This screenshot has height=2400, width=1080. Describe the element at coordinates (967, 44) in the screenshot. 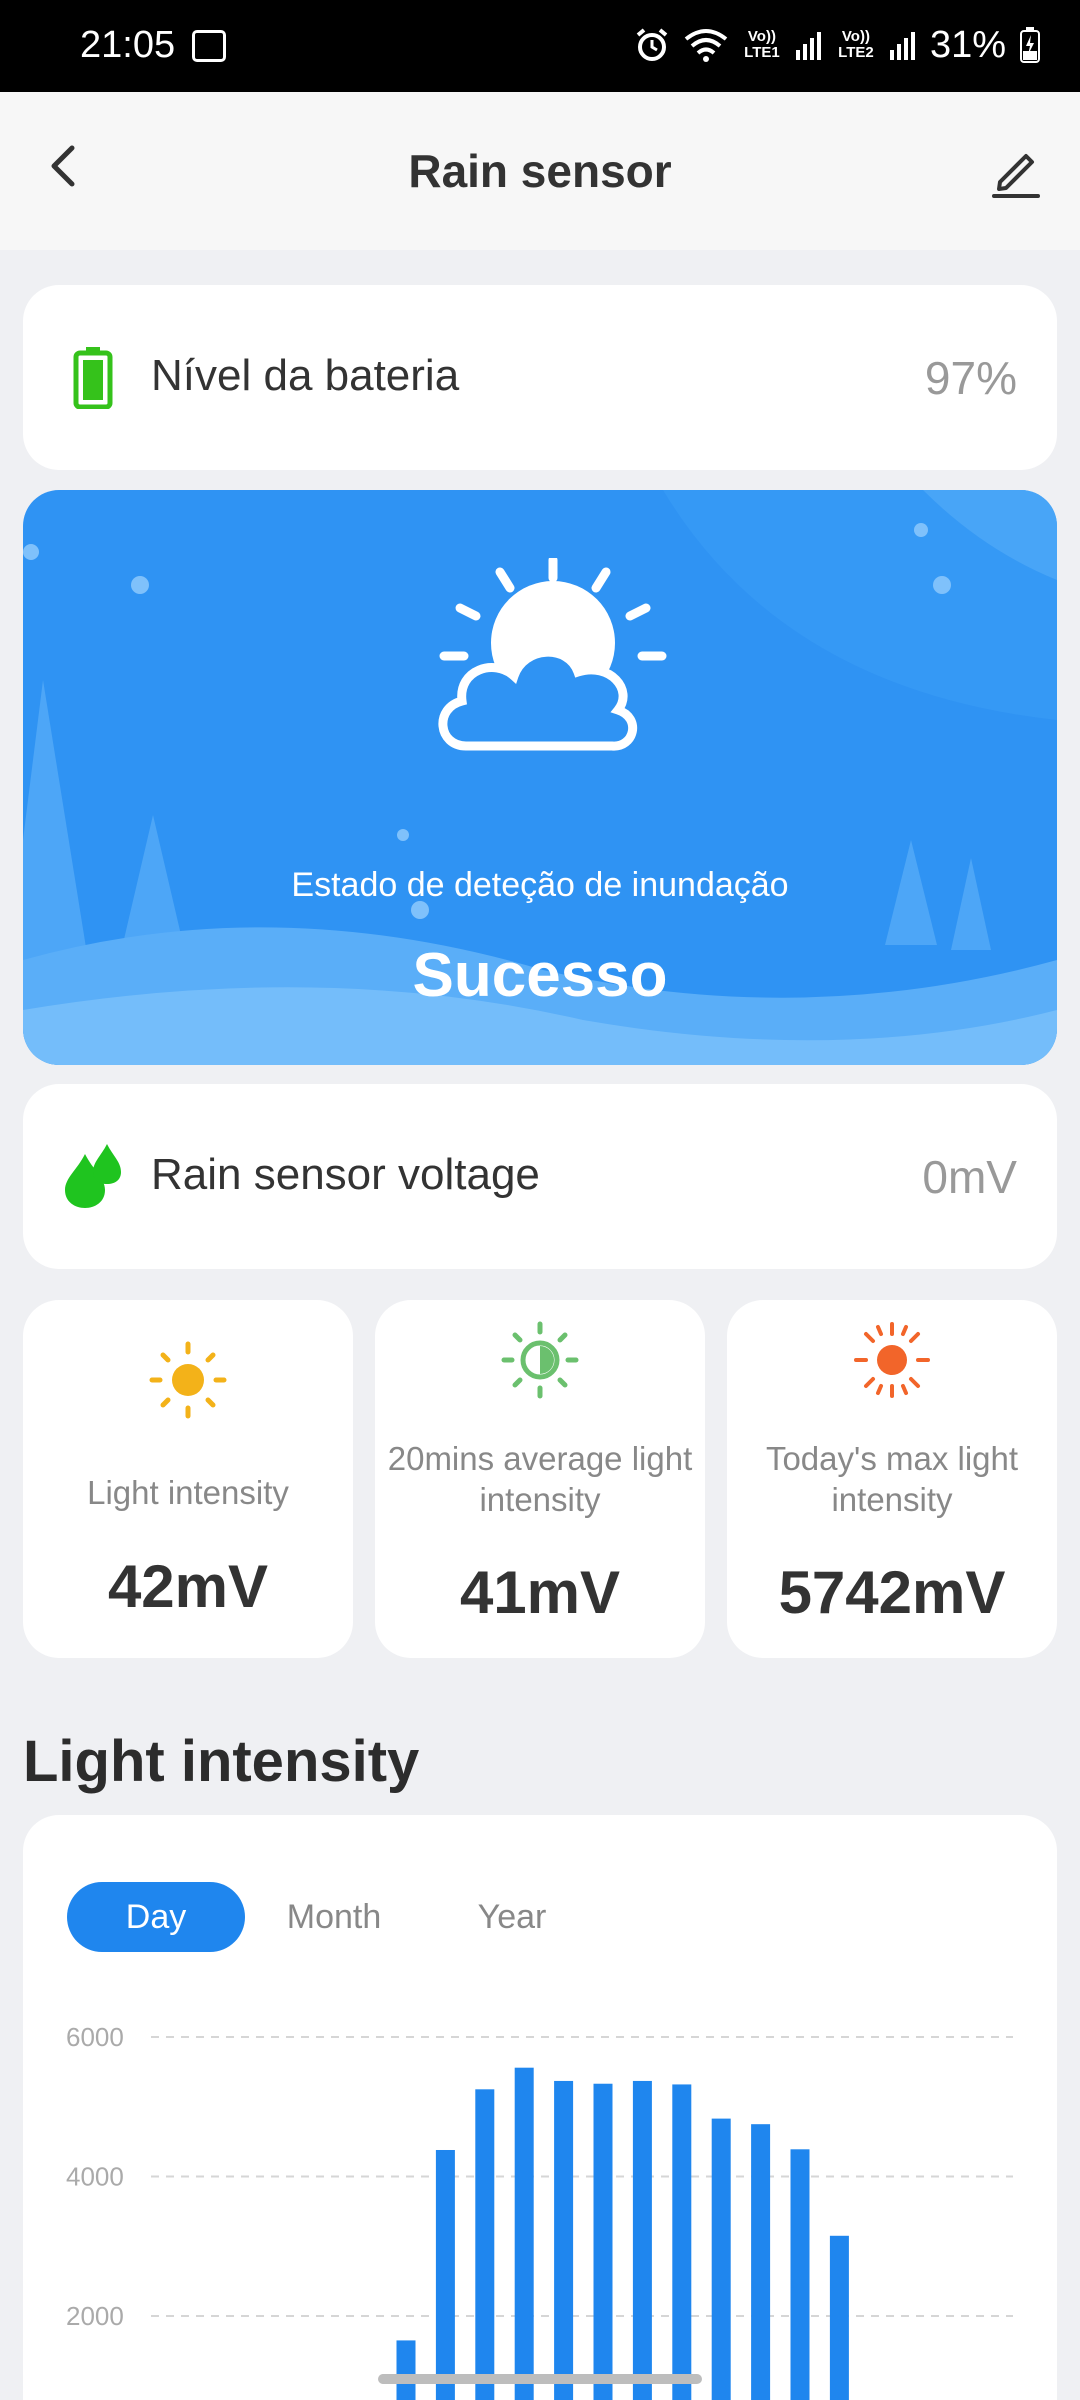

I see `battery-percentage: 31%` at that location.